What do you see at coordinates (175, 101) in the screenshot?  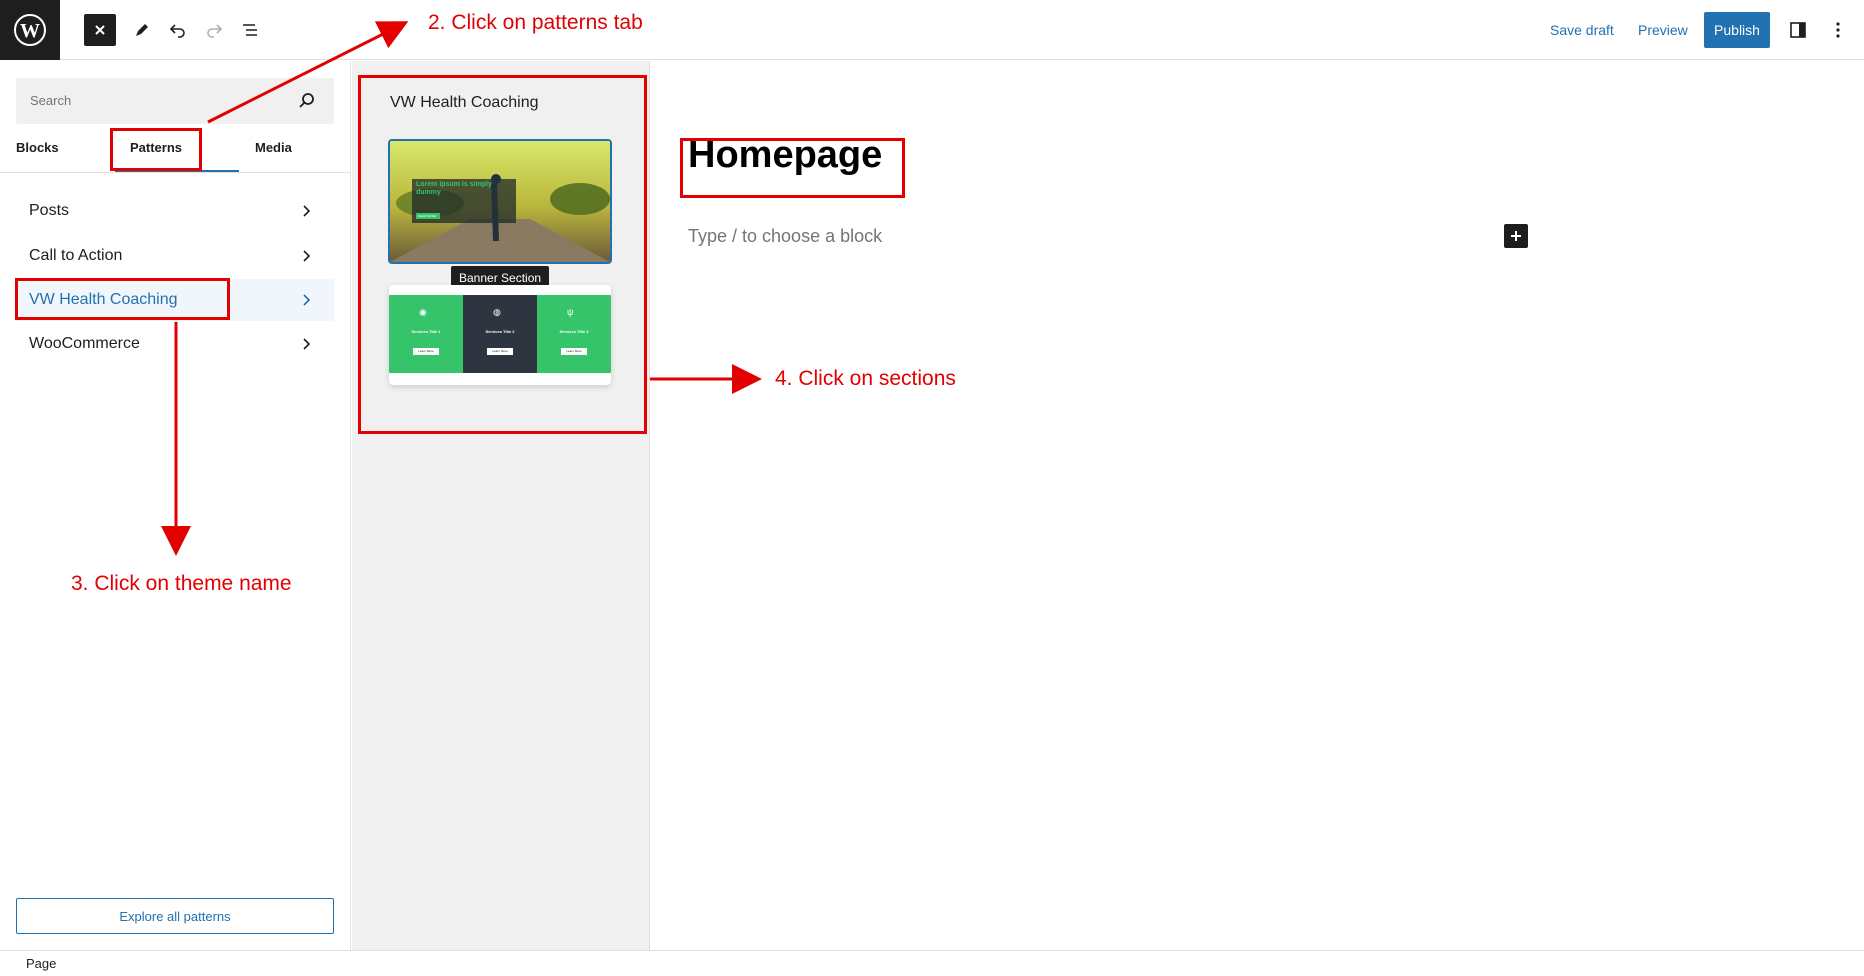 I see `search-field: Search` at bounding box center [175, 101].